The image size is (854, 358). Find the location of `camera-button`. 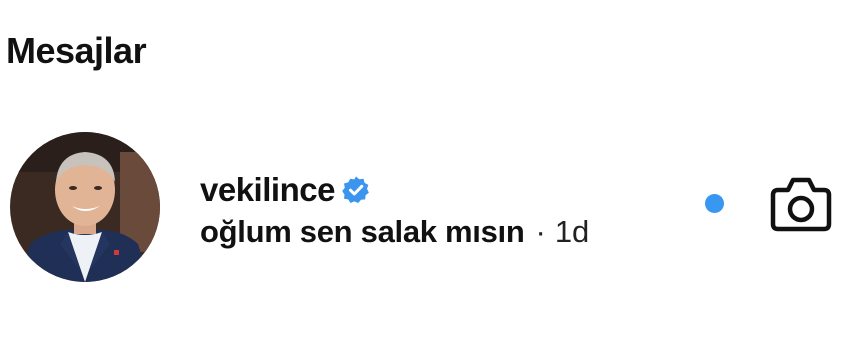

camera-button is located at coordinates (801, 204).